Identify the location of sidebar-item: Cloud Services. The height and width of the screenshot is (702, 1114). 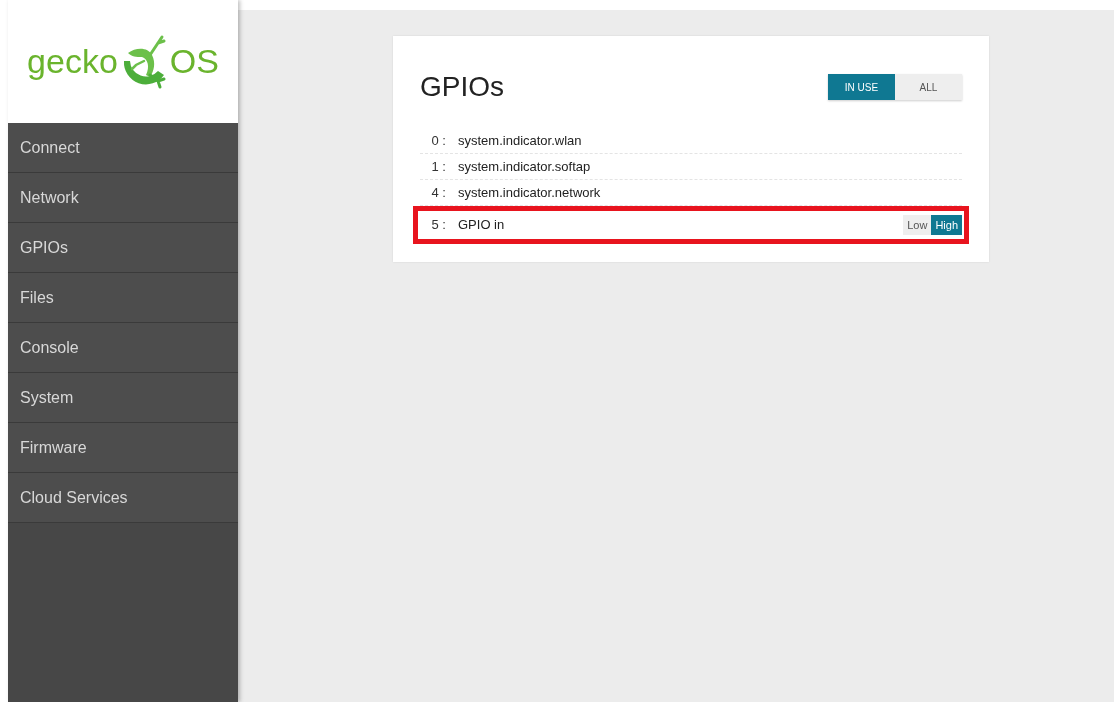
(123, 498).